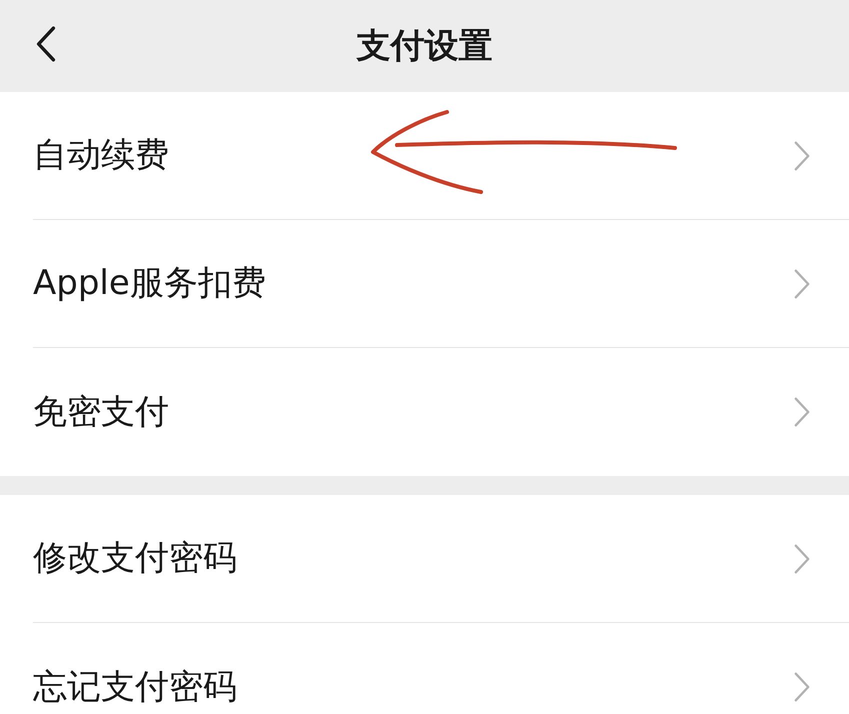 This screenshot has width=849, height=714. Describe the element at coordinates (101, 412) in the screenshot. I see `row-label: 免密支付` at that location.